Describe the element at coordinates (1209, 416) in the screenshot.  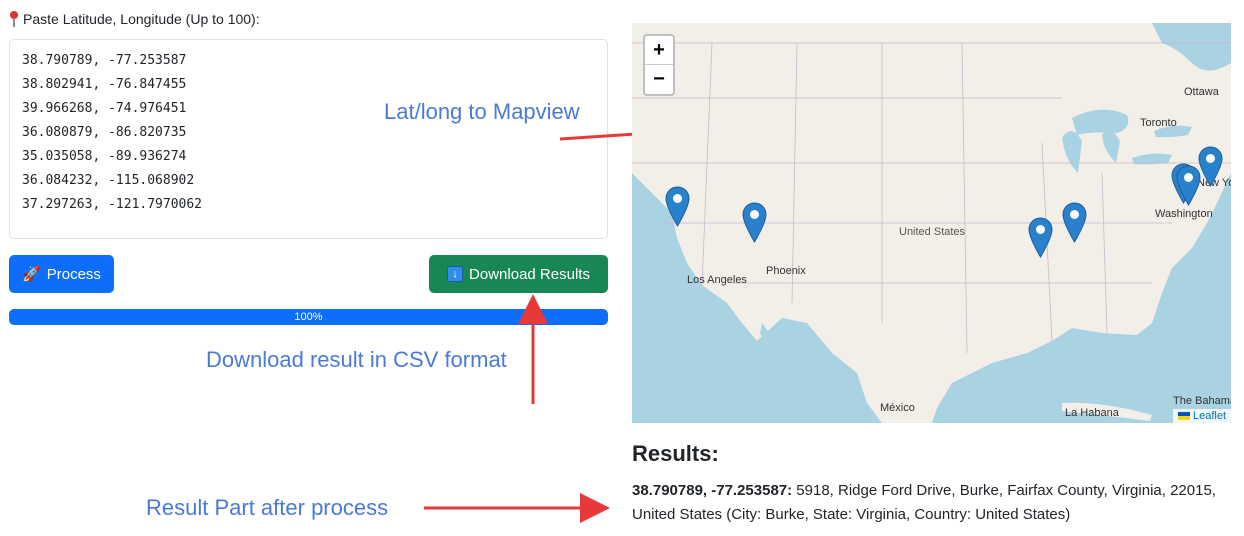
I see `attribution-link: Leaflet` at that location.